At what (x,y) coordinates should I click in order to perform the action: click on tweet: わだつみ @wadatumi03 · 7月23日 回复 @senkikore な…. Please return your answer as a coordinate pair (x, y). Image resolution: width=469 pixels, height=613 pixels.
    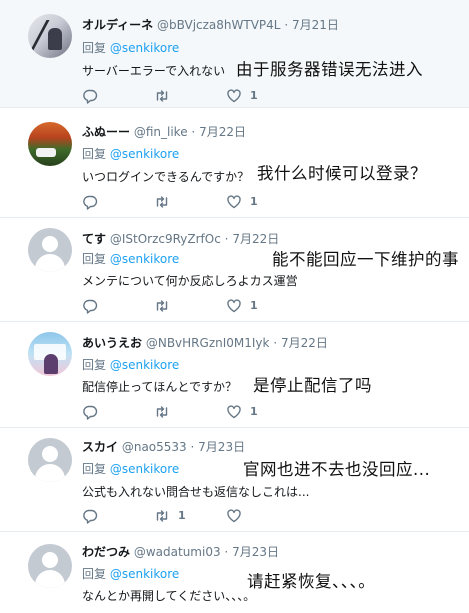
    Looking at the image, I should click on (234, 572).